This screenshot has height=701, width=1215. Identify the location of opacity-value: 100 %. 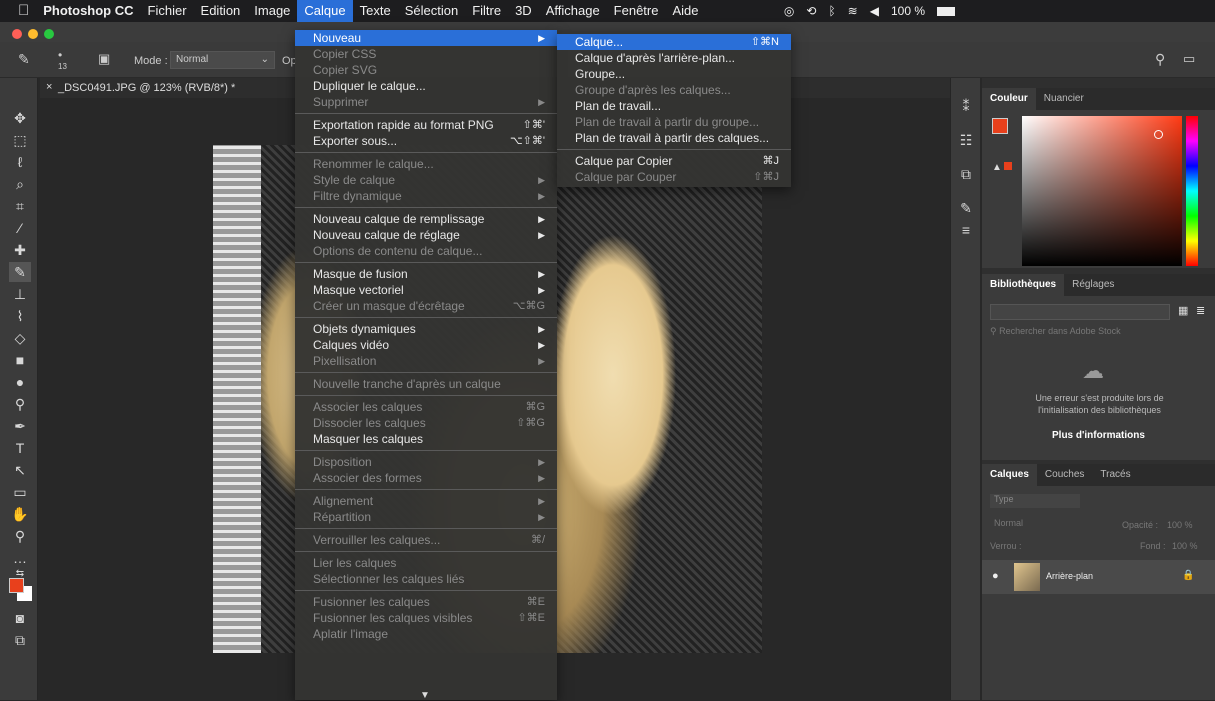
(1180, 525).